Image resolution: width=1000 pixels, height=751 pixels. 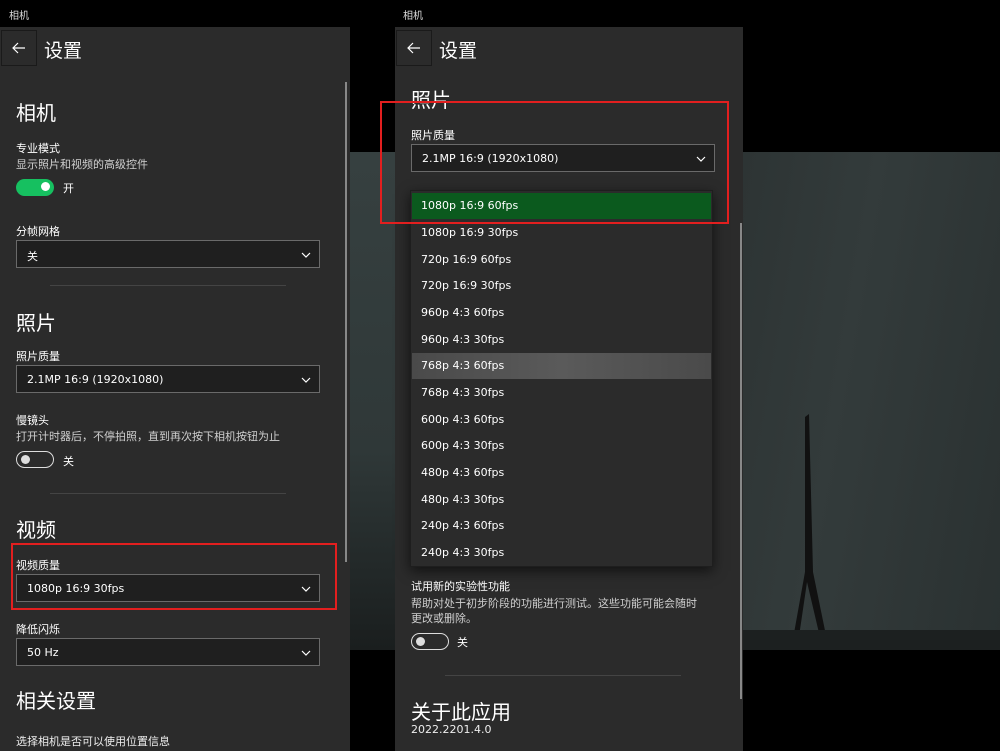 What do you see at coordinates (460, 586) in the screenshot?
I see `experimental-label: 试用新的实验性功能` at bounding box center [460, 586].